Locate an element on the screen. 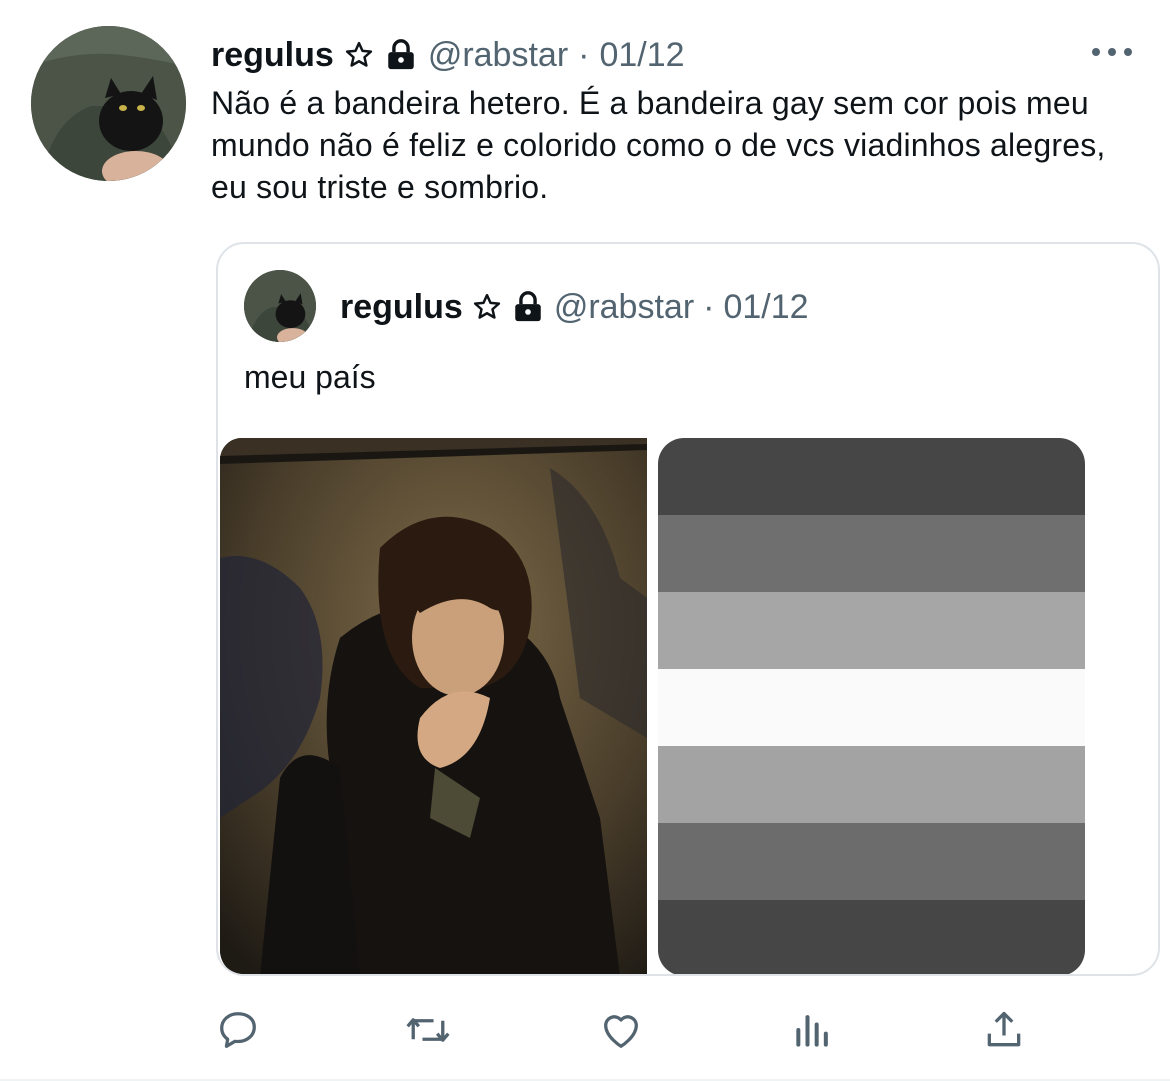 The width and height of the screenshot is (1170, 1081). quoted-display-name: regulus is located at coordinates (401, 307).